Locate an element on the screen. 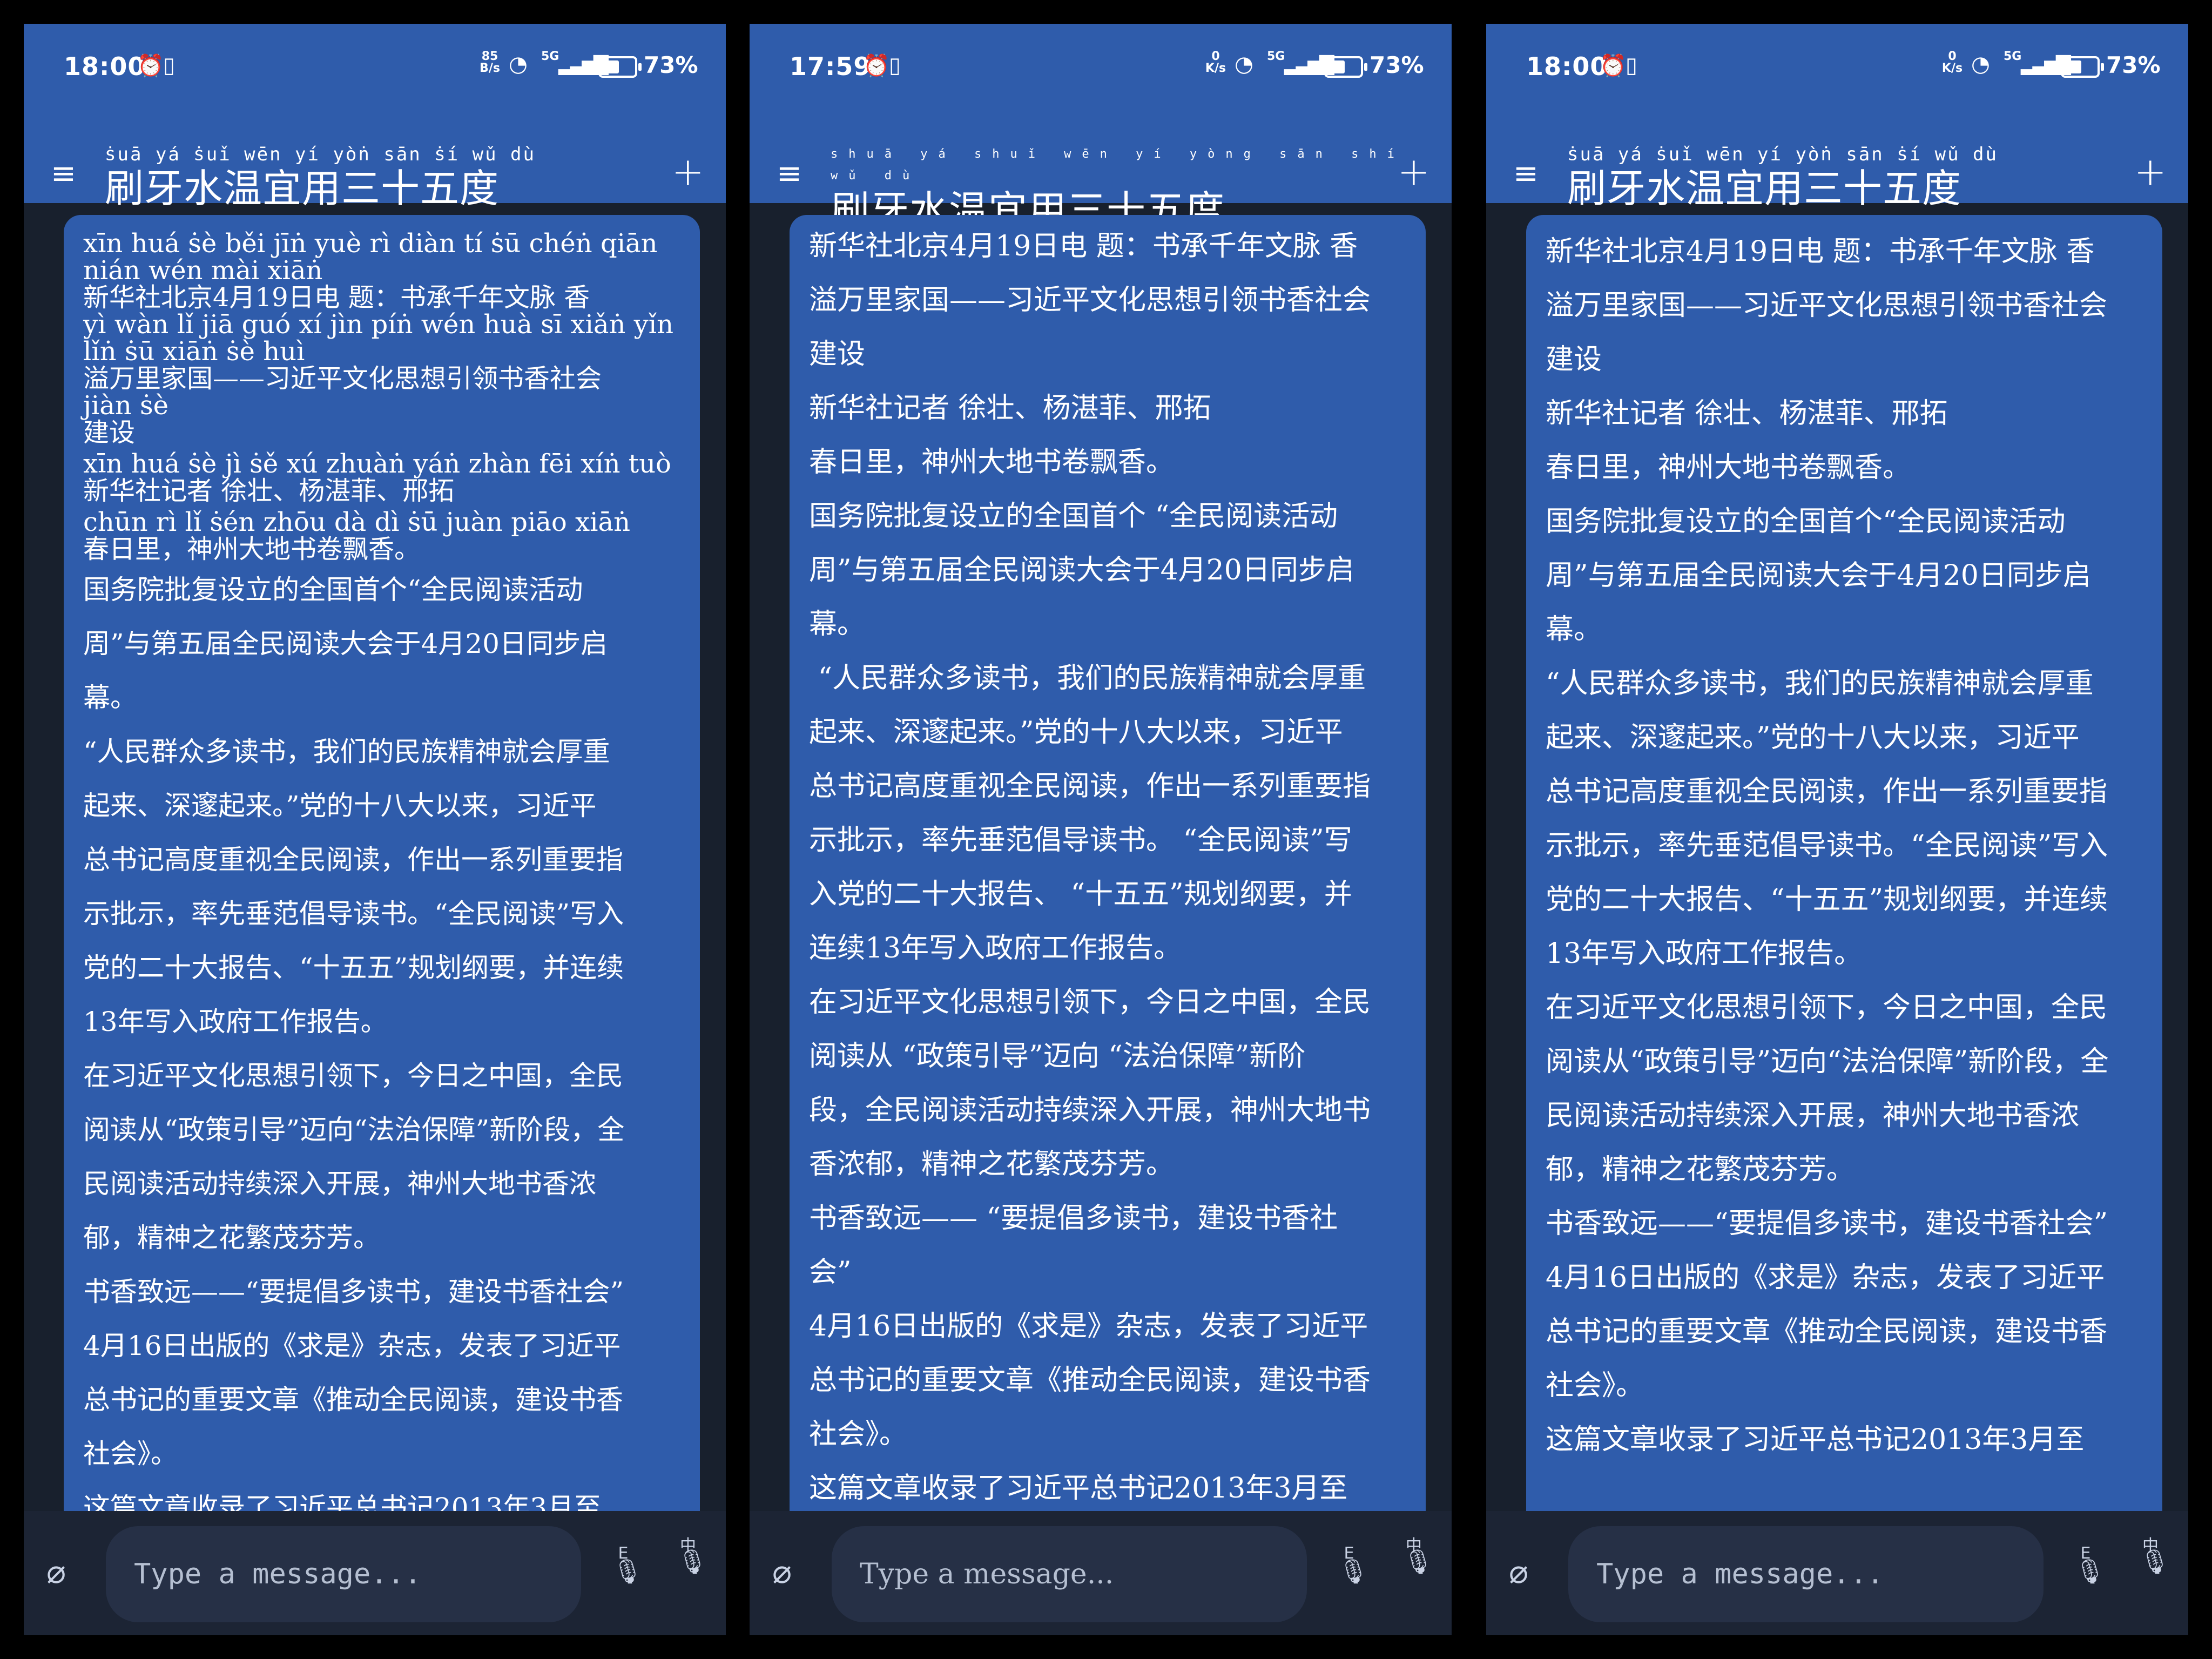 The image size is (2212, 1659). article-line: 溢万里家国——习近平文化思想引领书香社会 is located at coordinates (1090, 300).